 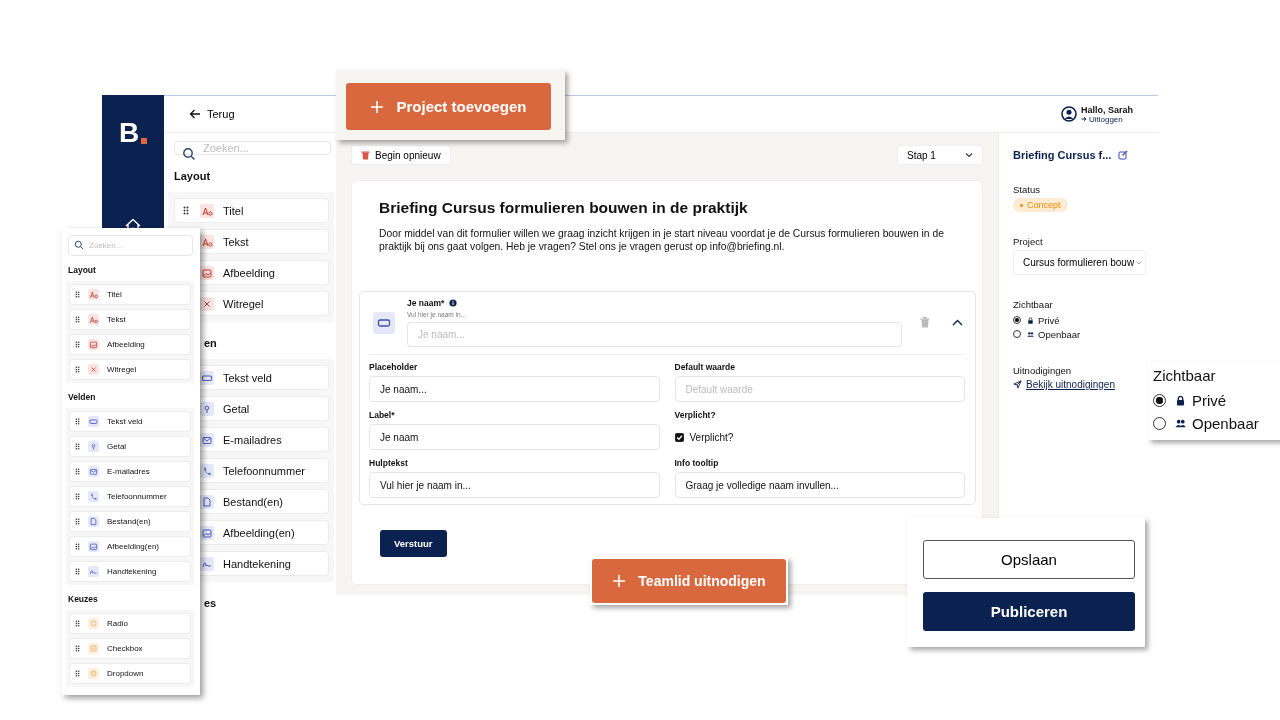 I want to click on step-select: Stap 1, so click(x=940, y=155).